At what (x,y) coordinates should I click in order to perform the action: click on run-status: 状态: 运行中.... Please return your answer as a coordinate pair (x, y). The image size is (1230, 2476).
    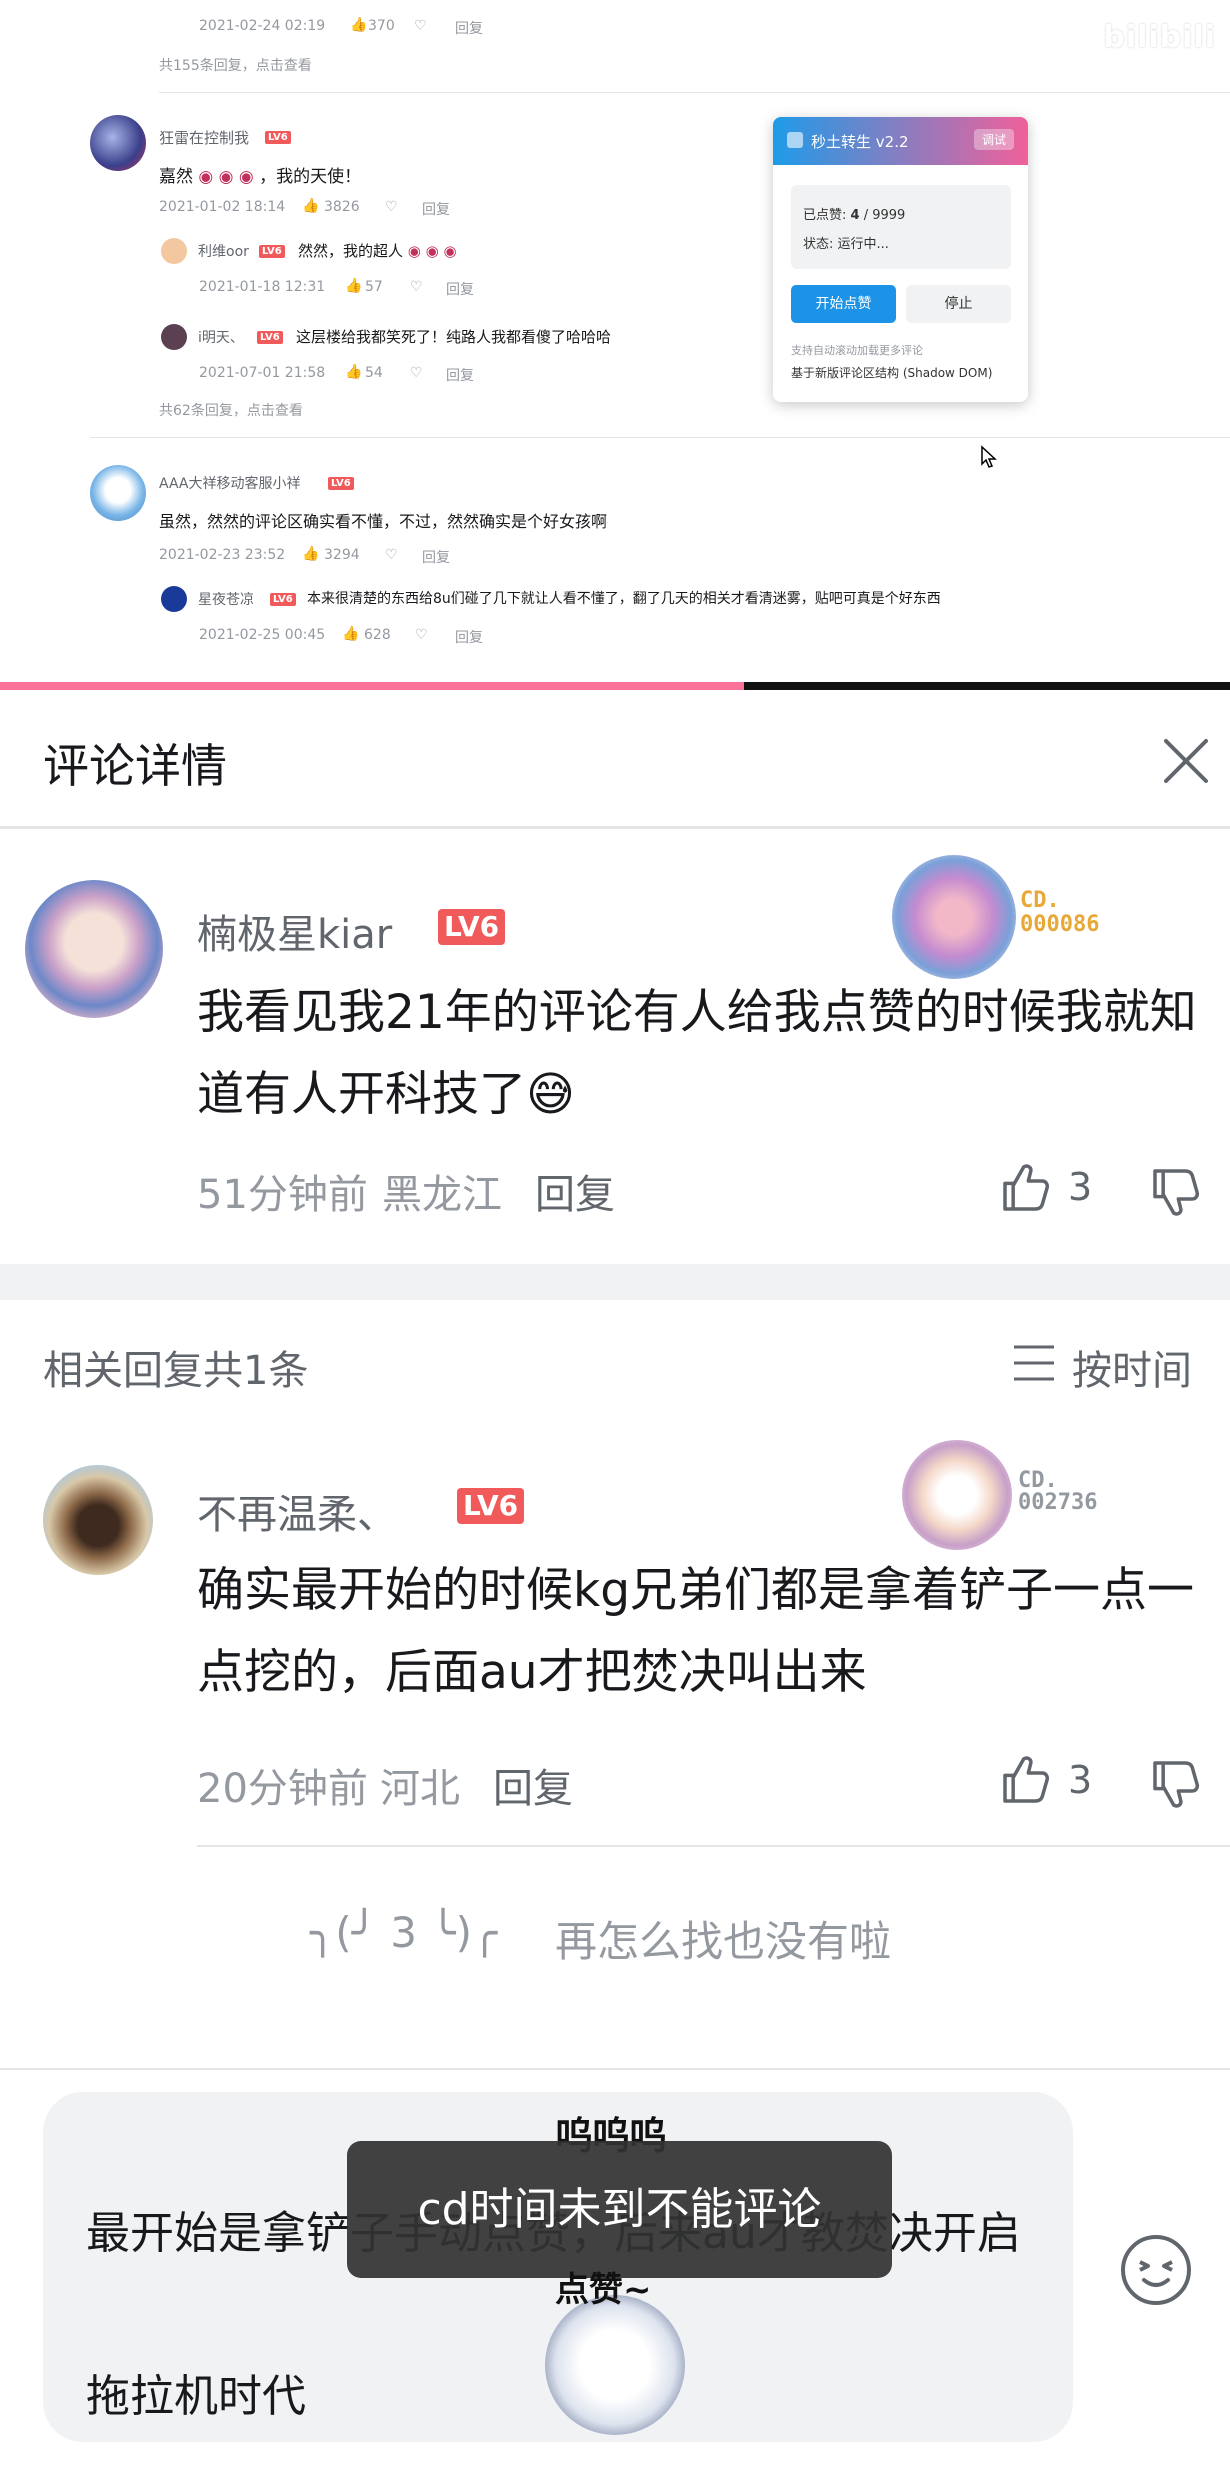
    Looking at the image, I should click on (846, 244).